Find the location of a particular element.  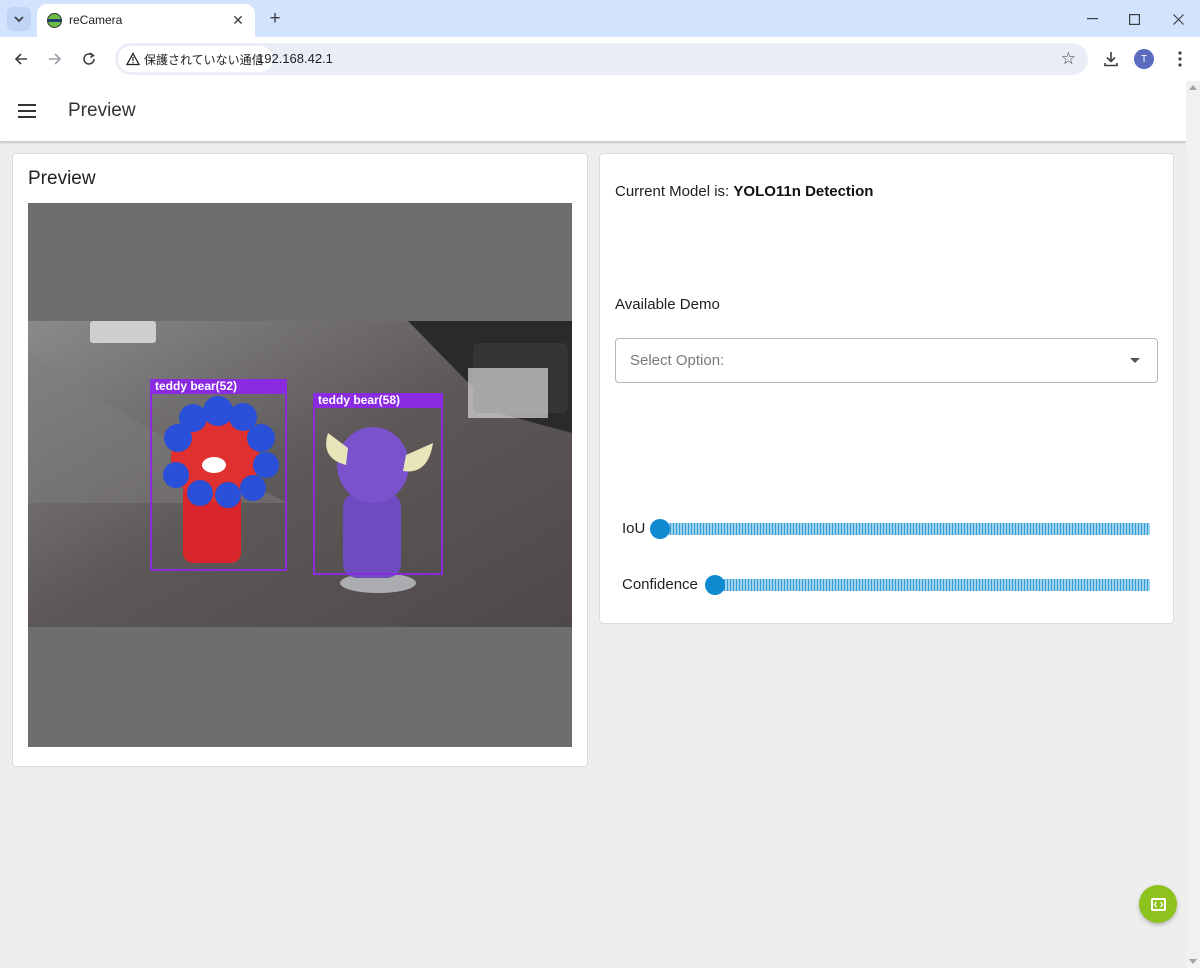

more-vert-icon is located at coordinates (1180, 59).